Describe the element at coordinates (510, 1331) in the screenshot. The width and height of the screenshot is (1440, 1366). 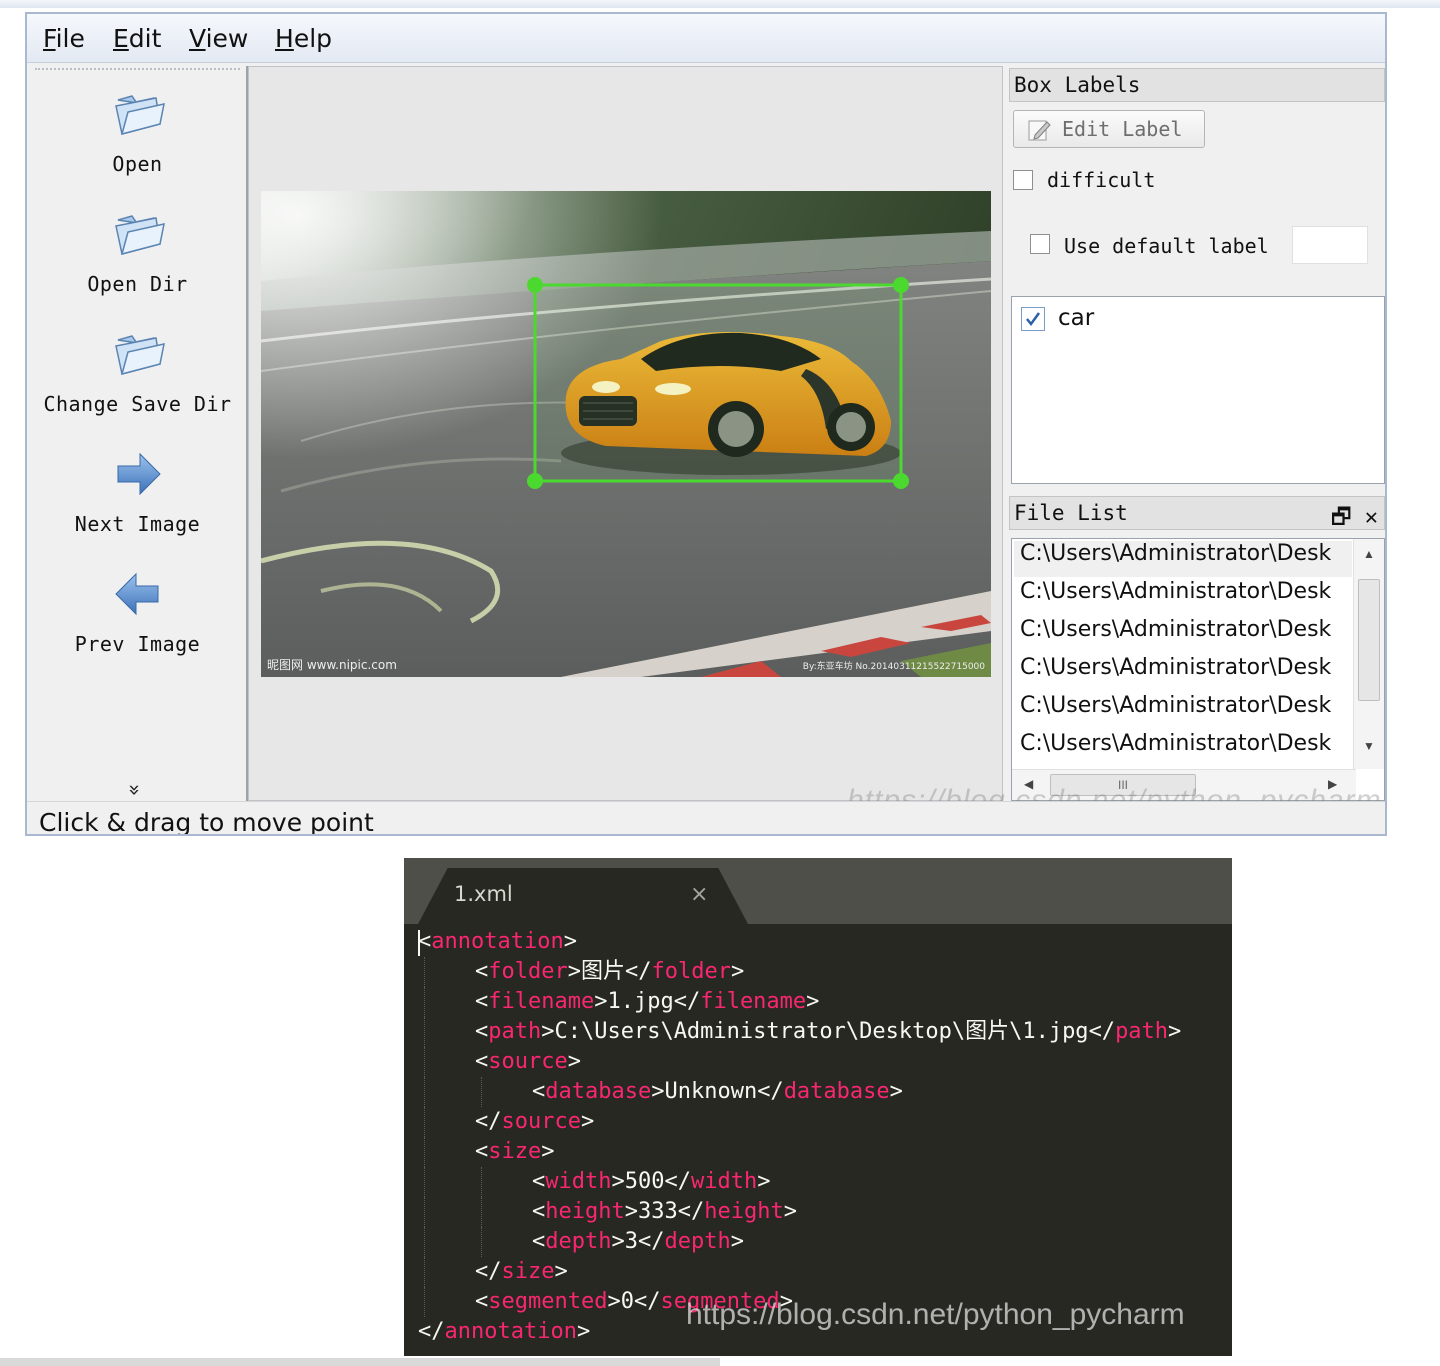
I see `xml-close-tag: annotation` at that location.